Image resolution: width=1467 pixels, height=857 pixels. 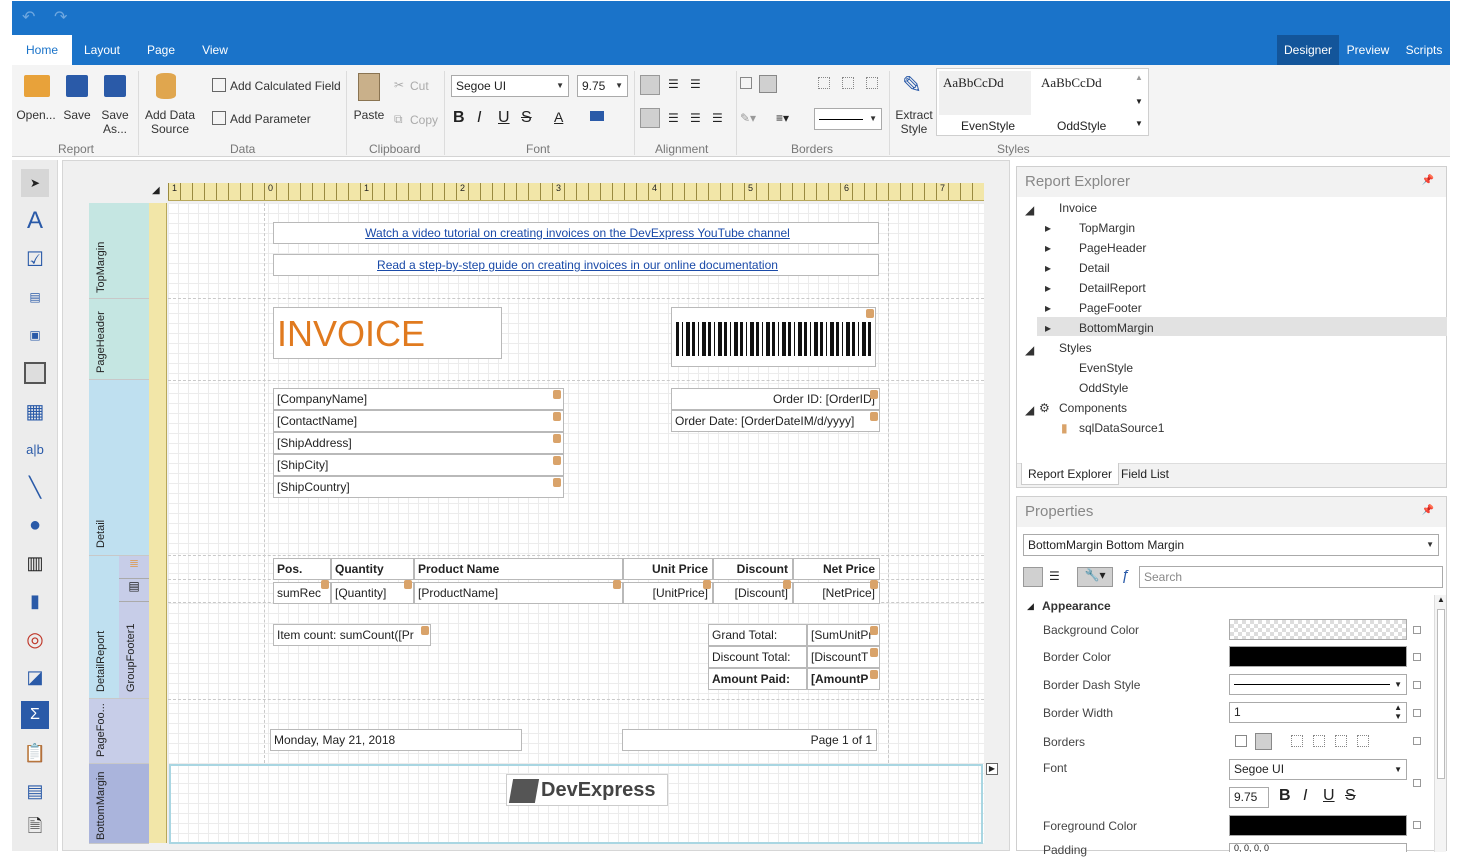 What do you see at coordinates (597, 116) in the screenshot?
I see `background-color-icon` at bounding box center [597, 116].